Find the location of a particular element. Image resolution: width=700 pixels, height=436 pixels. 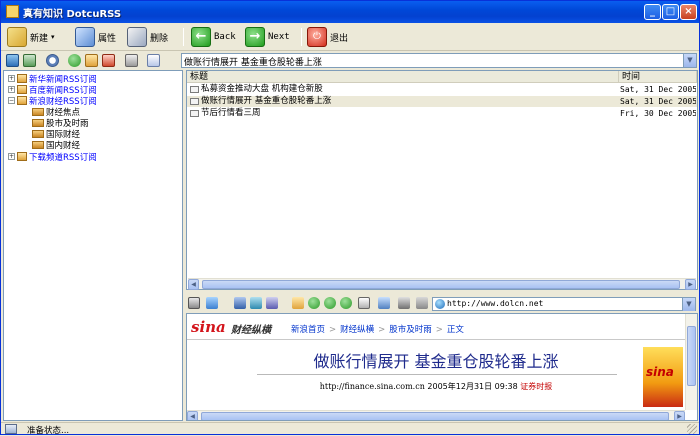

settings-icon is located at coordinates (404, 303).